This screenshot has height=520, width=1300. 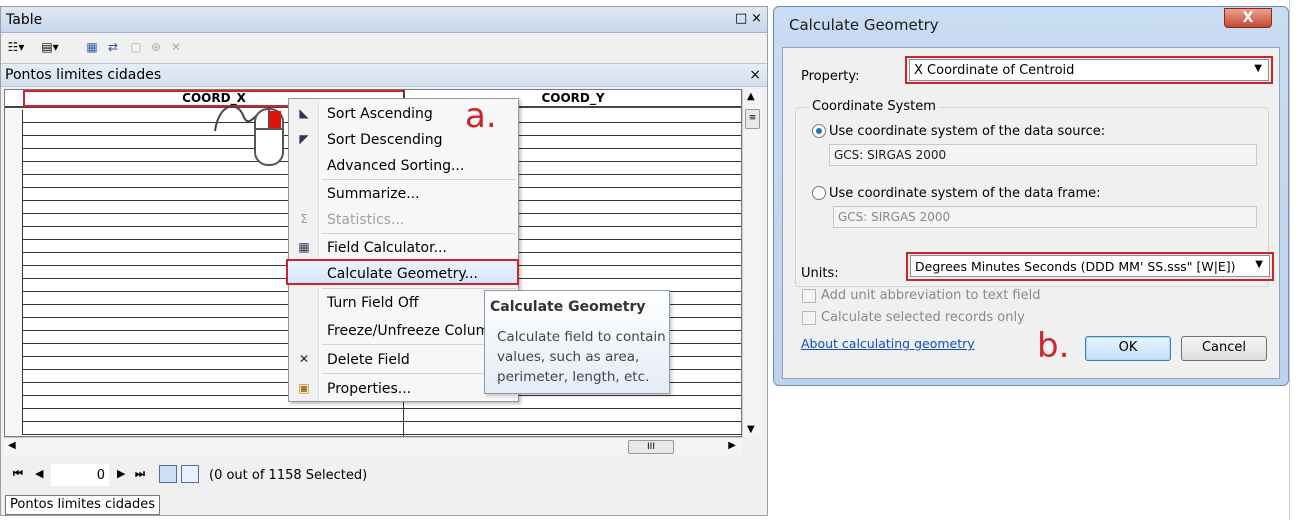 What do you see at coordinates (380, 114) in the screenshot?
I see `menu-label: Sort Ascending` at bounding box center [380, 114].